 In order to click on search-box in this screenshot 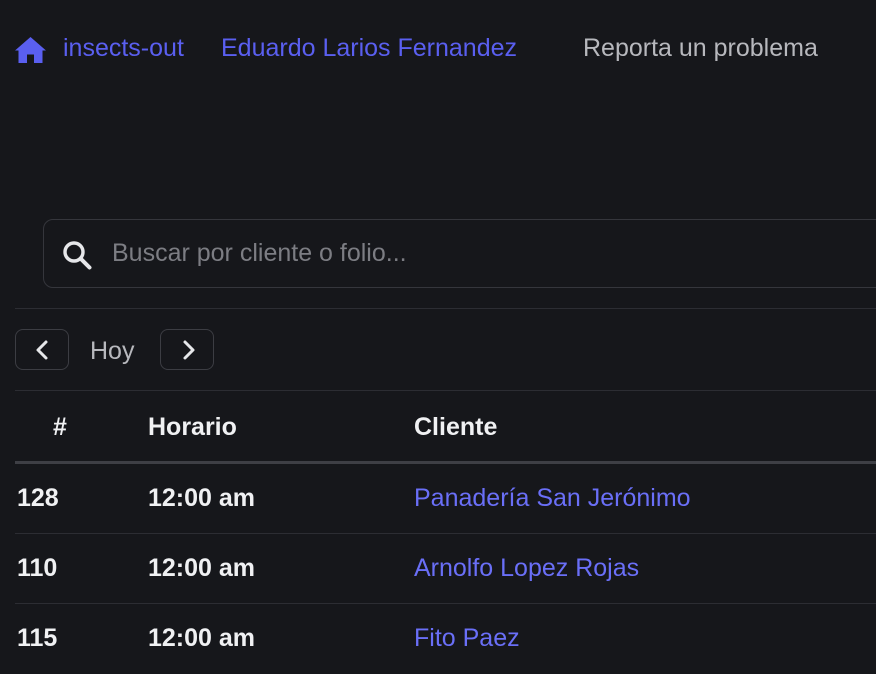, I will do `click(459, 253)`.